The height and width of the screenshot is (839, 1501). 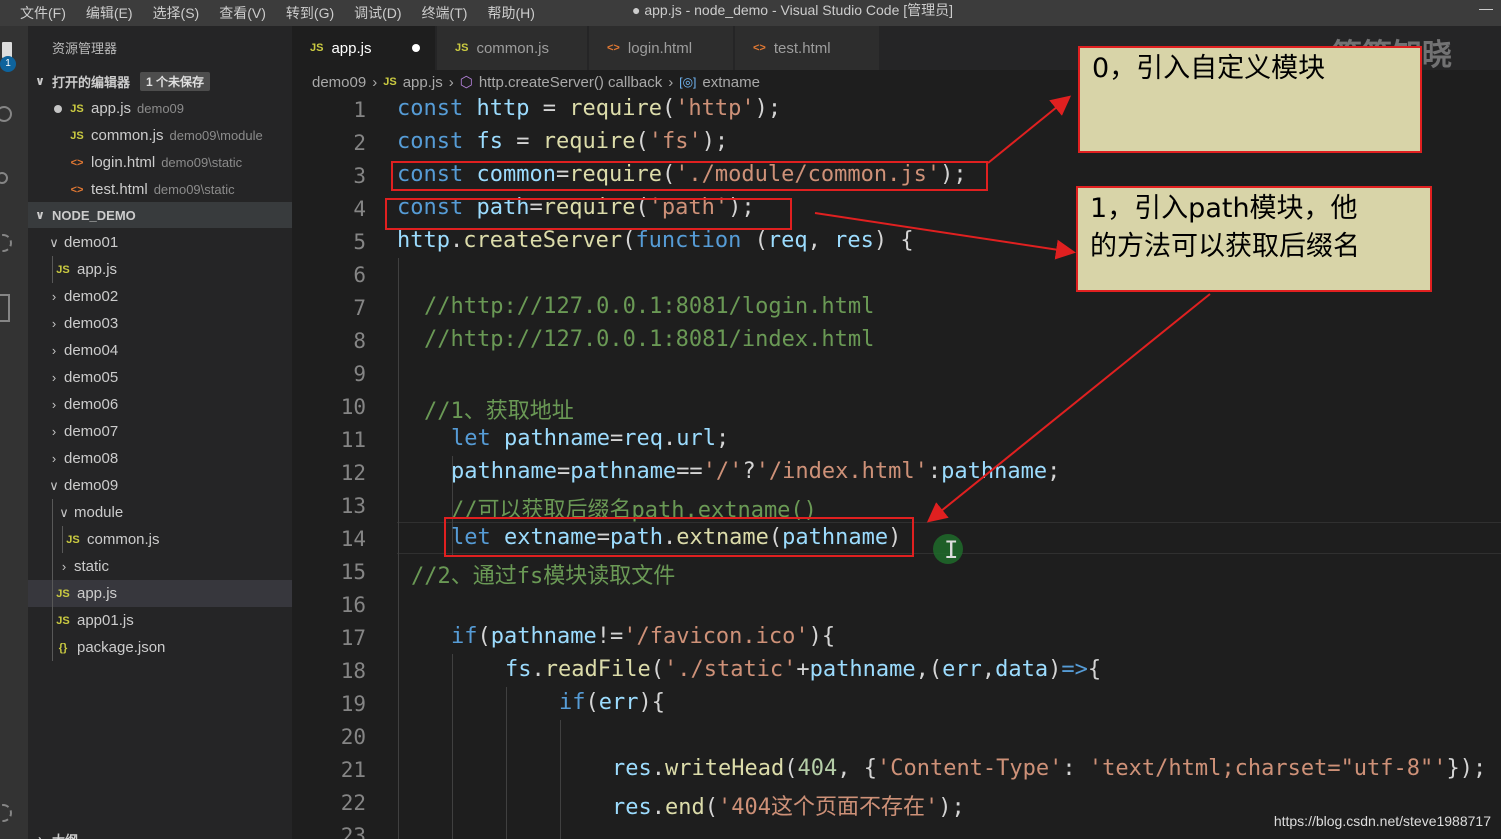 I want to click on code-line: const fs = require('fs');, so click(x=563, y=141).